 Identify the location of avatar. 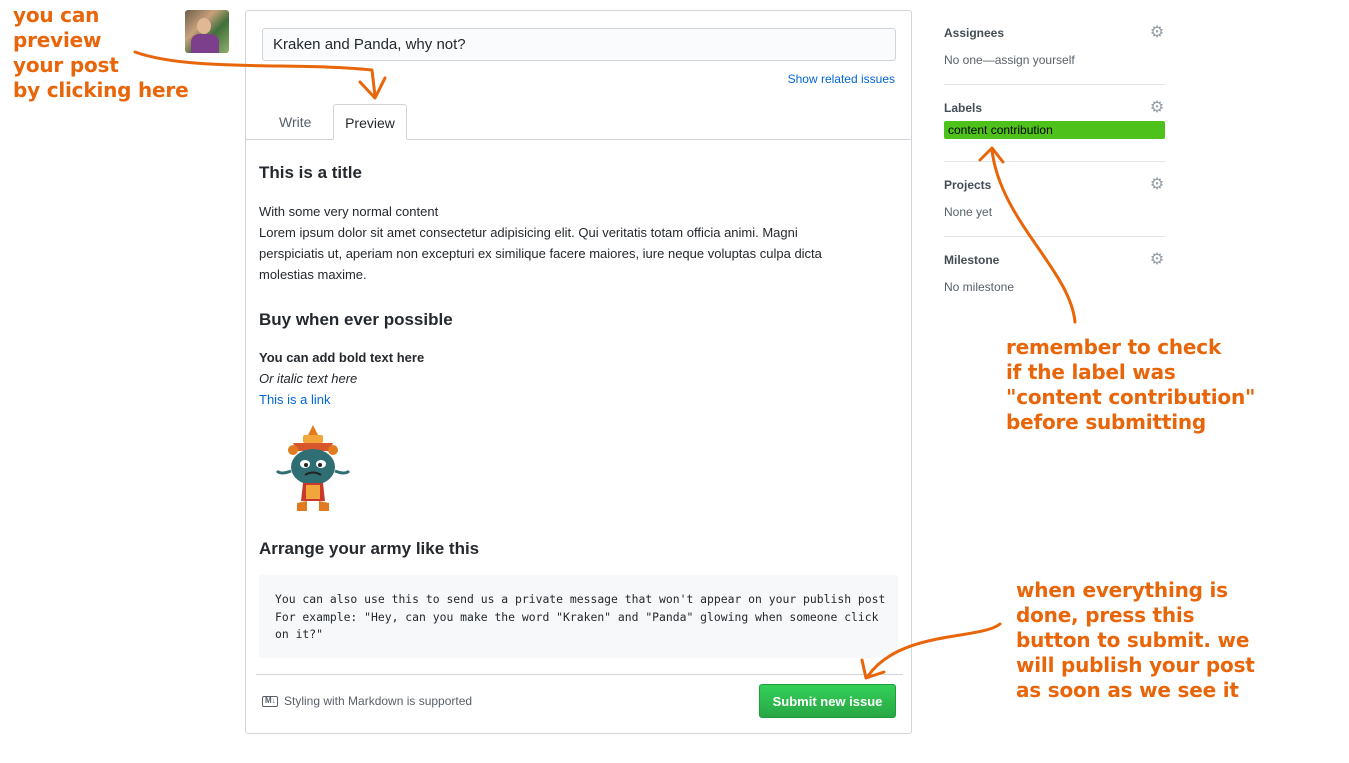
(207, 31).